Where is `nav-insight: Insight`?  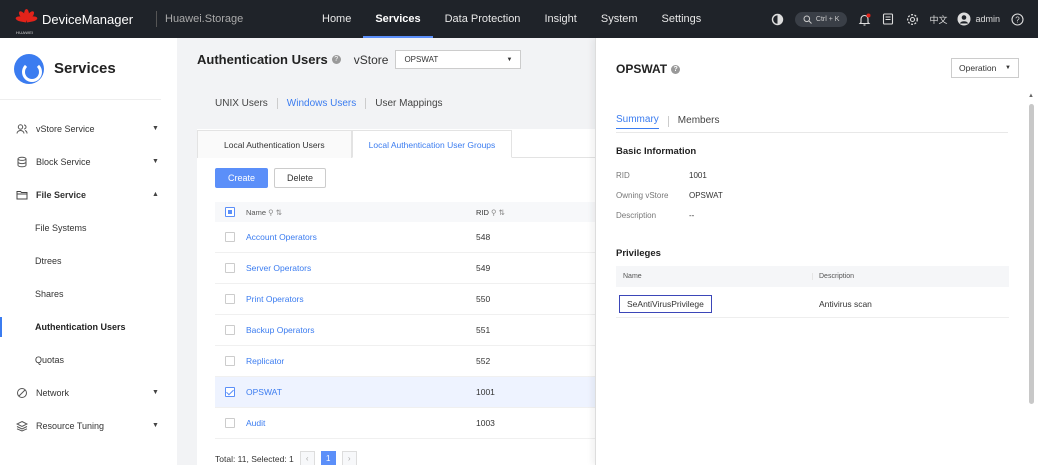
nav-insight: Insight is located at coordinates (560, 19).